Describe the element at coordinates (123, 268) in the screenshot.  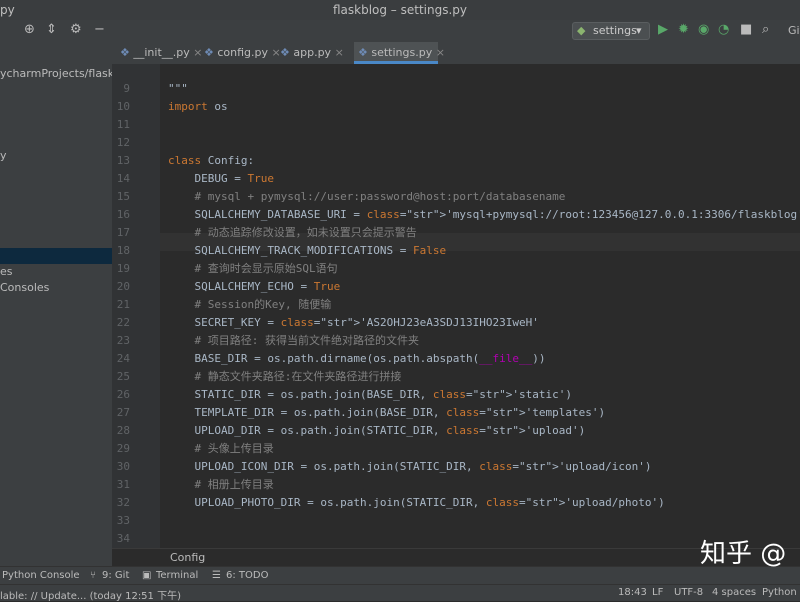
I see `line-number: 19` at that location.